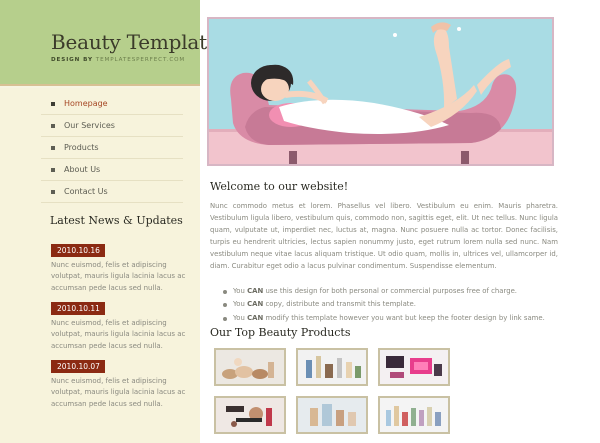 The height and width of the screenshot is (443, 600). I want to click on nav-item-label: Our Services, so click(89, 125).